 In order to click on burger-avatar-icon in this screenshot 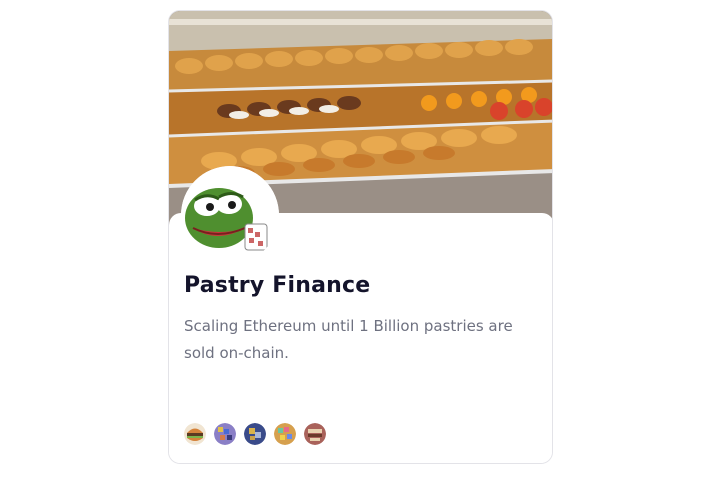, I will do `click(195, 434)`.